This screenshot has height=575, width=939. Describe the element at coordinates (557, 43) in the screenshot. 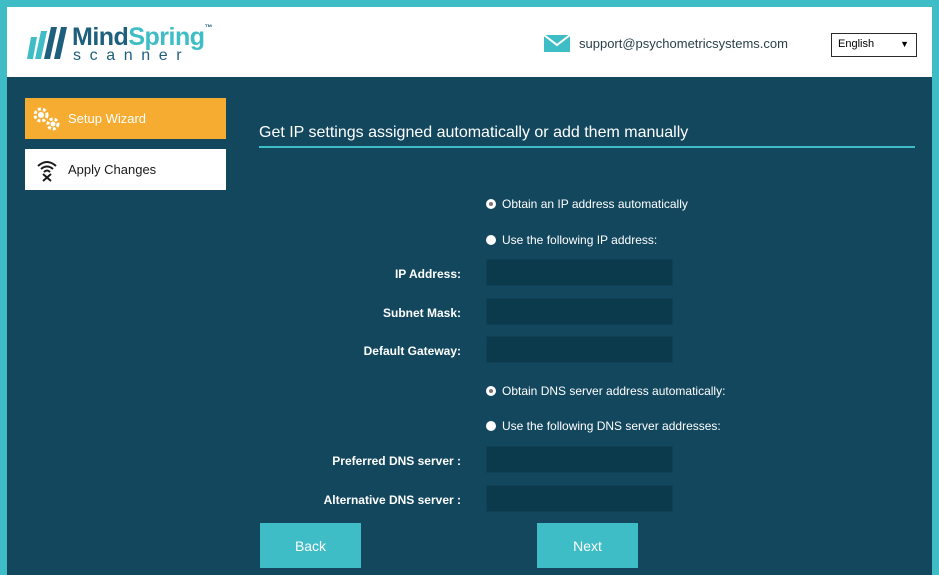

I see `envelope-icon` at that location.